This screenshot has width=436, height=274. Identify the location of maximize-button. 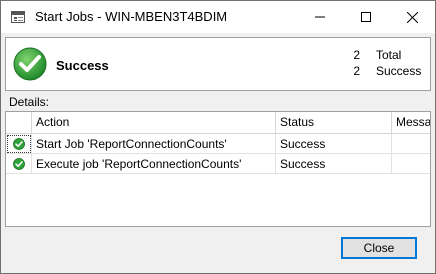
(366, 17).